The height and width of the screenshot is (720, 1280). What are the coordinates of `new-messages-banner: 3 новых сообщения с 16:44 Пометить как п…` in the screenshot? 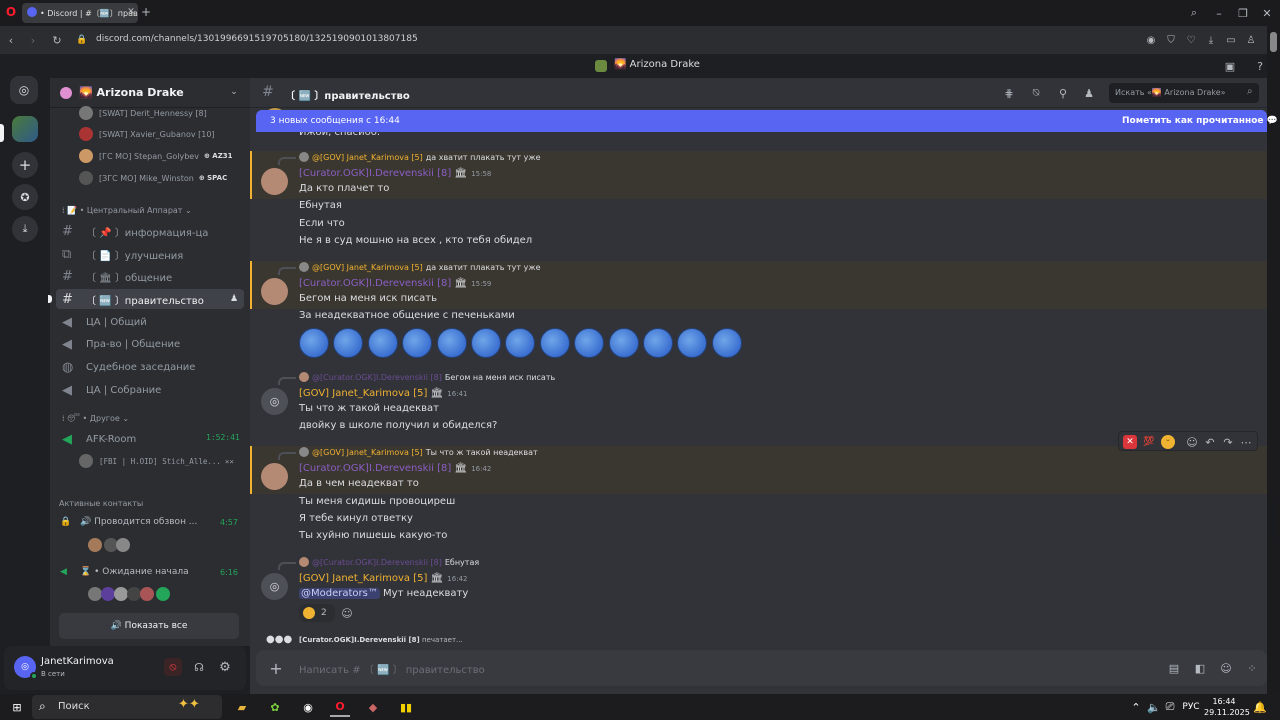 It's located at (767, 121).